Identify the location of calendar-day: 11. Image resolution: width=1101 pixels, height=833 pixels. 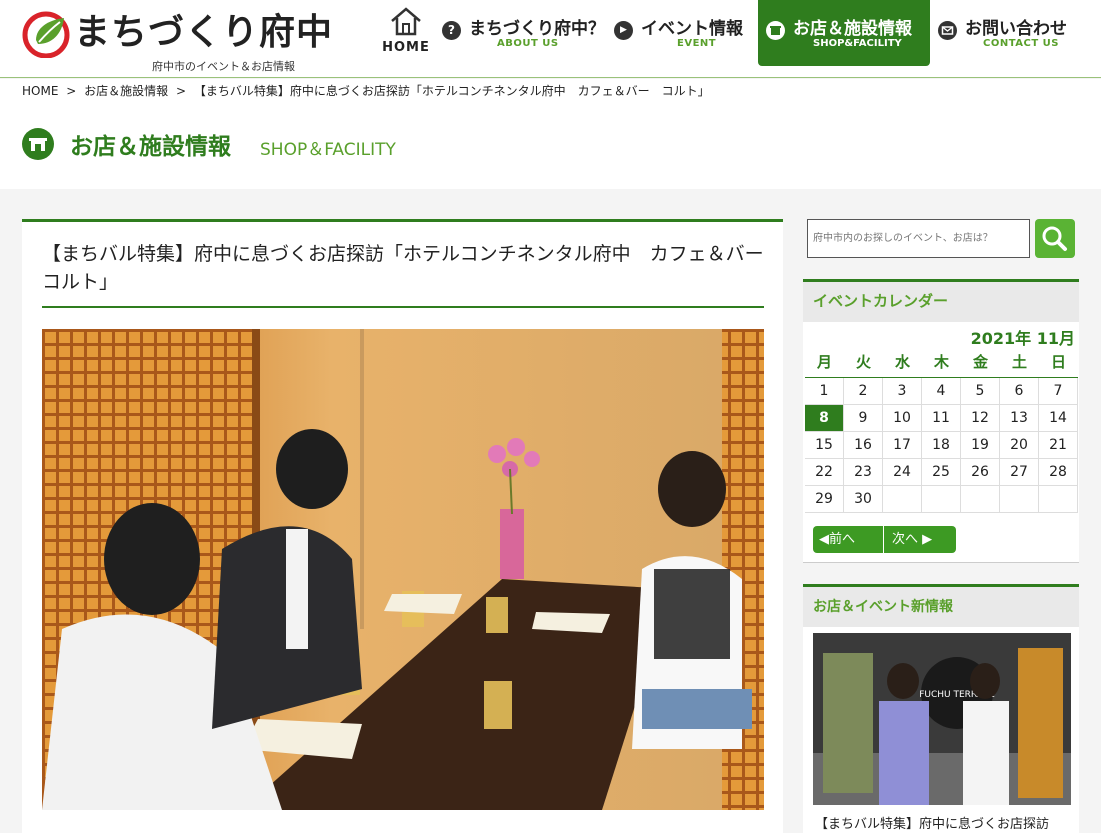
(941, 418).